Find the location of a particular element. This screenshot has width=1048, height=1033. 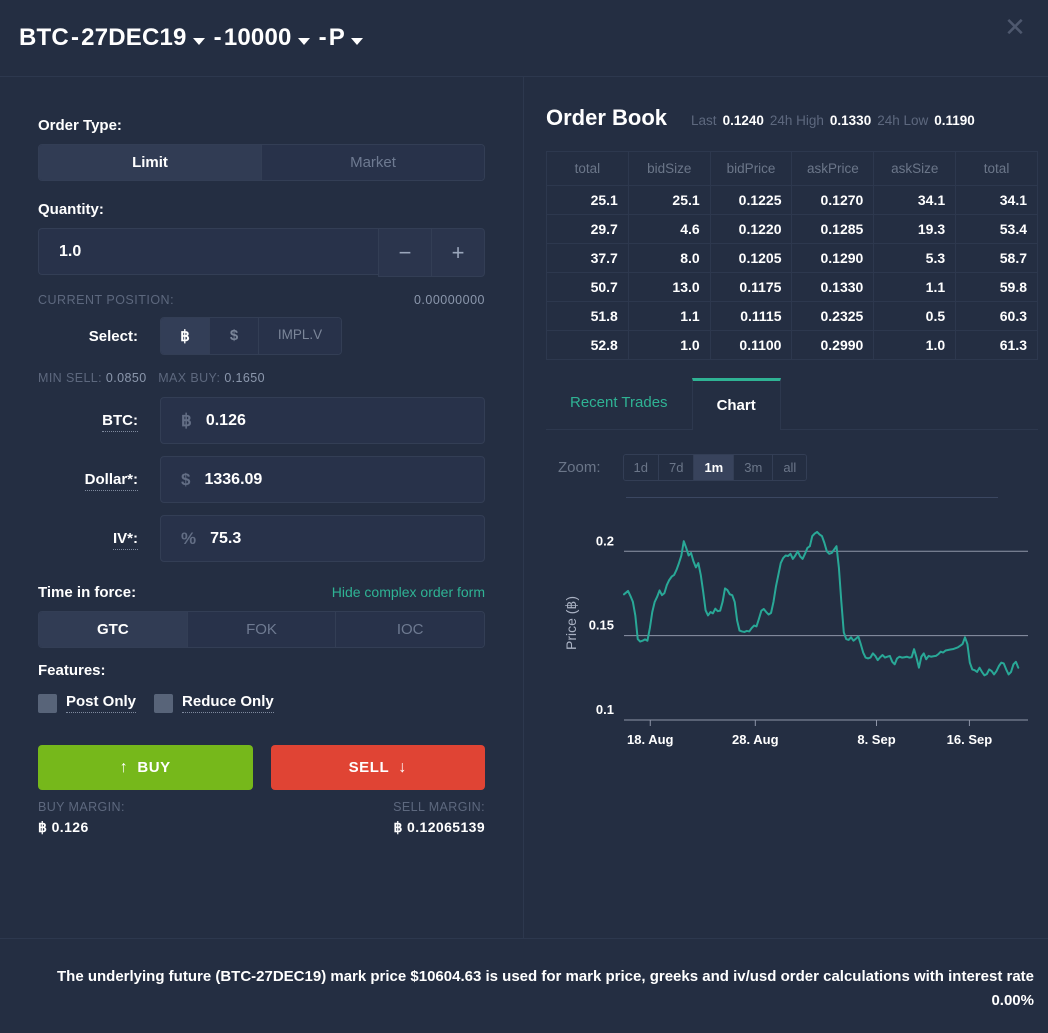

reduce-only-label: Reduce Only is located at coordinates (228, 703).